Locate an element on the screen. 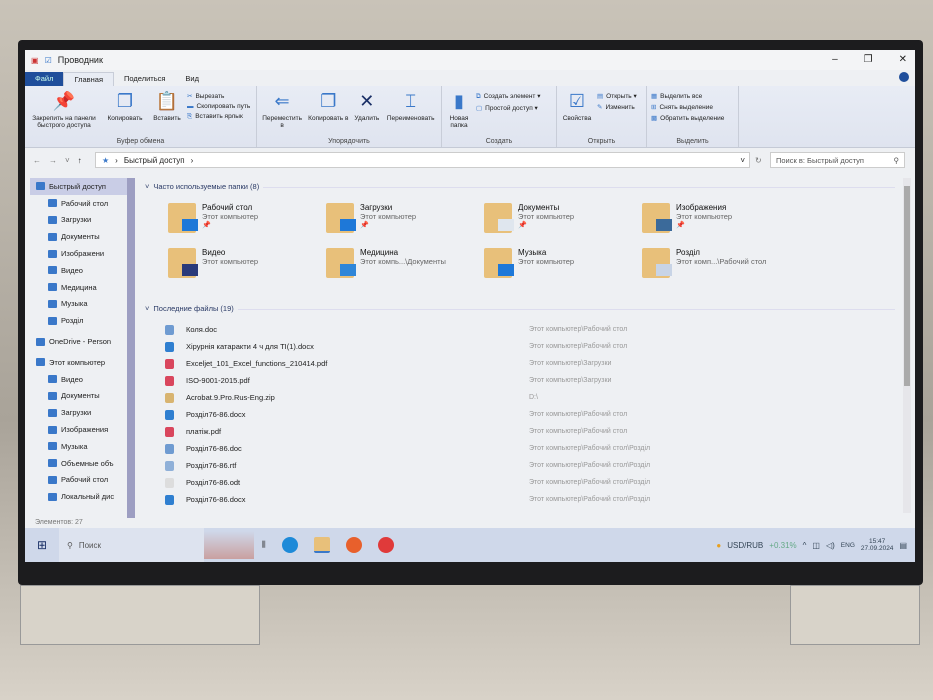 The image size is (933, 700). invert-selection-button: ▩ Обратить выделение is located at coordinates (687, 118).